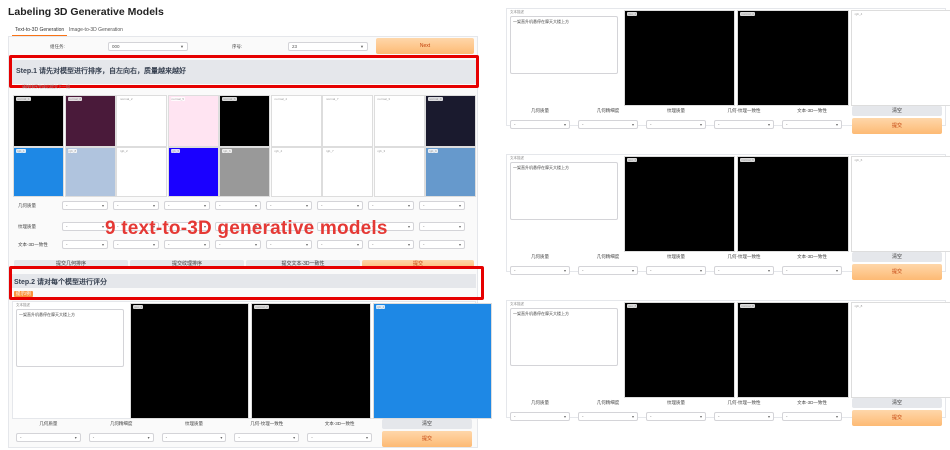 This screenshot has width=950, height=450. I want to click on tab-text-to-3d: Text-to-3D Generation, so click(40, 30).